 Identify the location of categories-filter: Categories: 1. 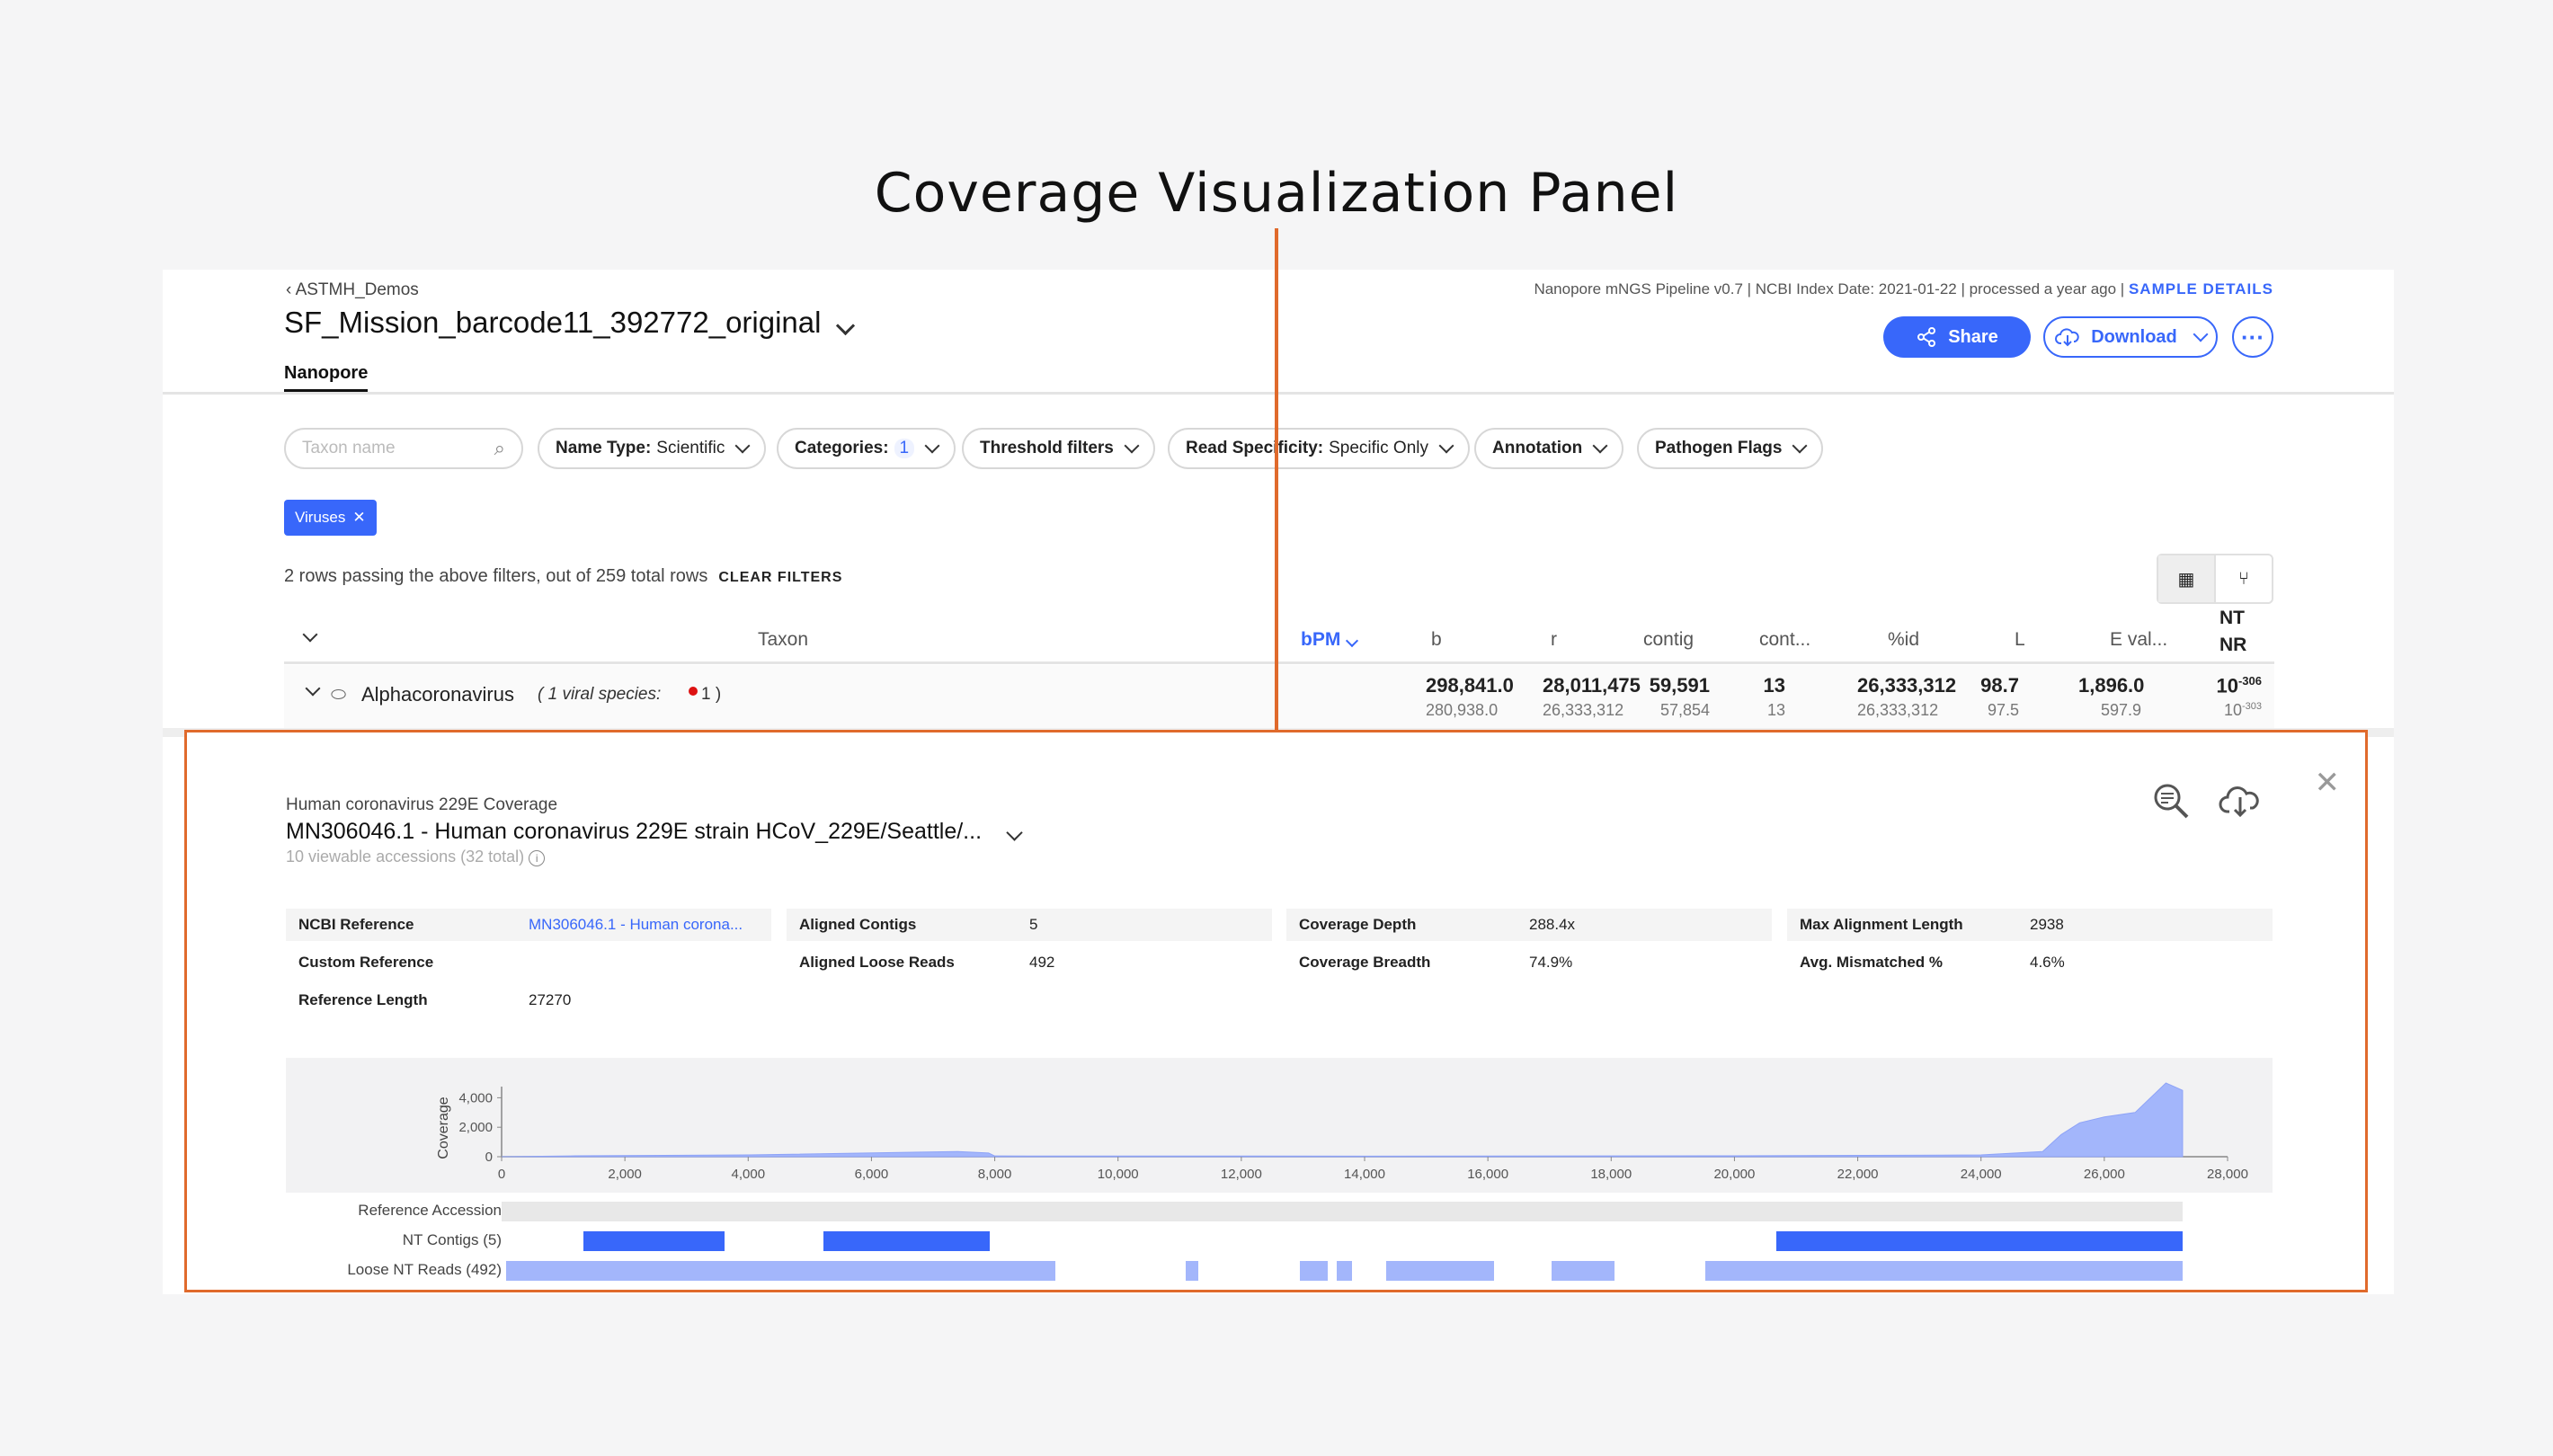
(867, 449).